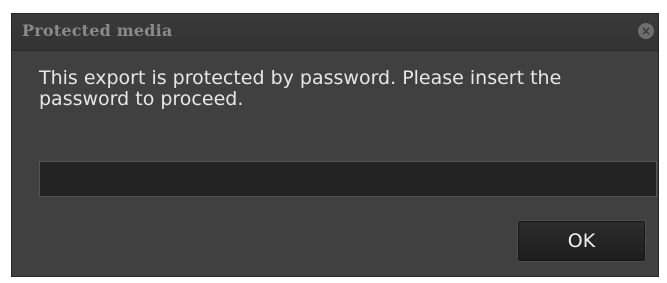 The height and width of the screenshot is (283, 667). What do you see at coordinates (97, 30) in the screenshot?
I see `dialog-title: Protected media` at bounding box center [97, 30].